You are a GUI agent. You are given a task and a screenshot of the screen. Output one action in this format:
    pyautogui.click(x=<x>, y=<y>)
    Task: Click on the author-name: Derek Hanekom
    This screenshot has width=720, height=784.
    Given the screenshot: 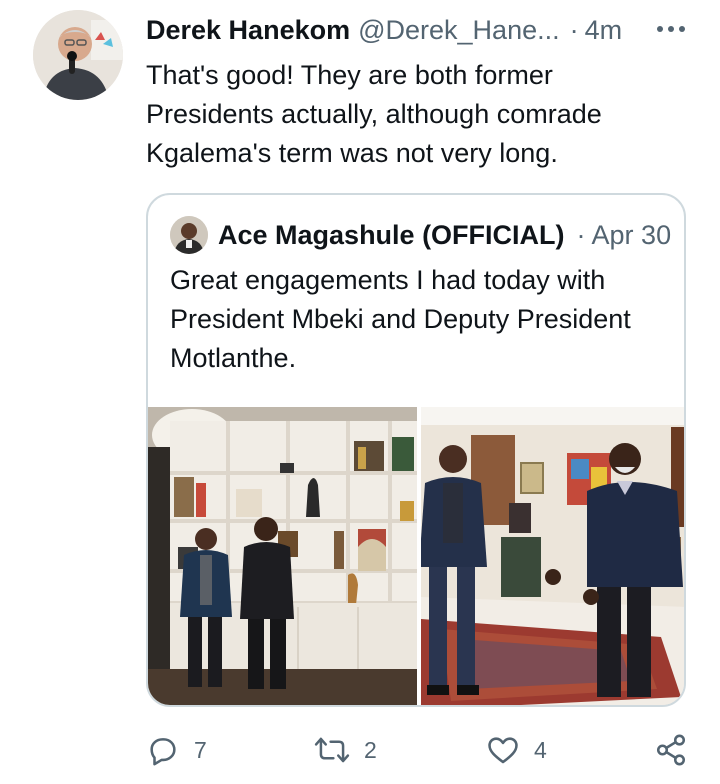 What is the action you would take?
    pyautogui.click(x=248, y=30)
    